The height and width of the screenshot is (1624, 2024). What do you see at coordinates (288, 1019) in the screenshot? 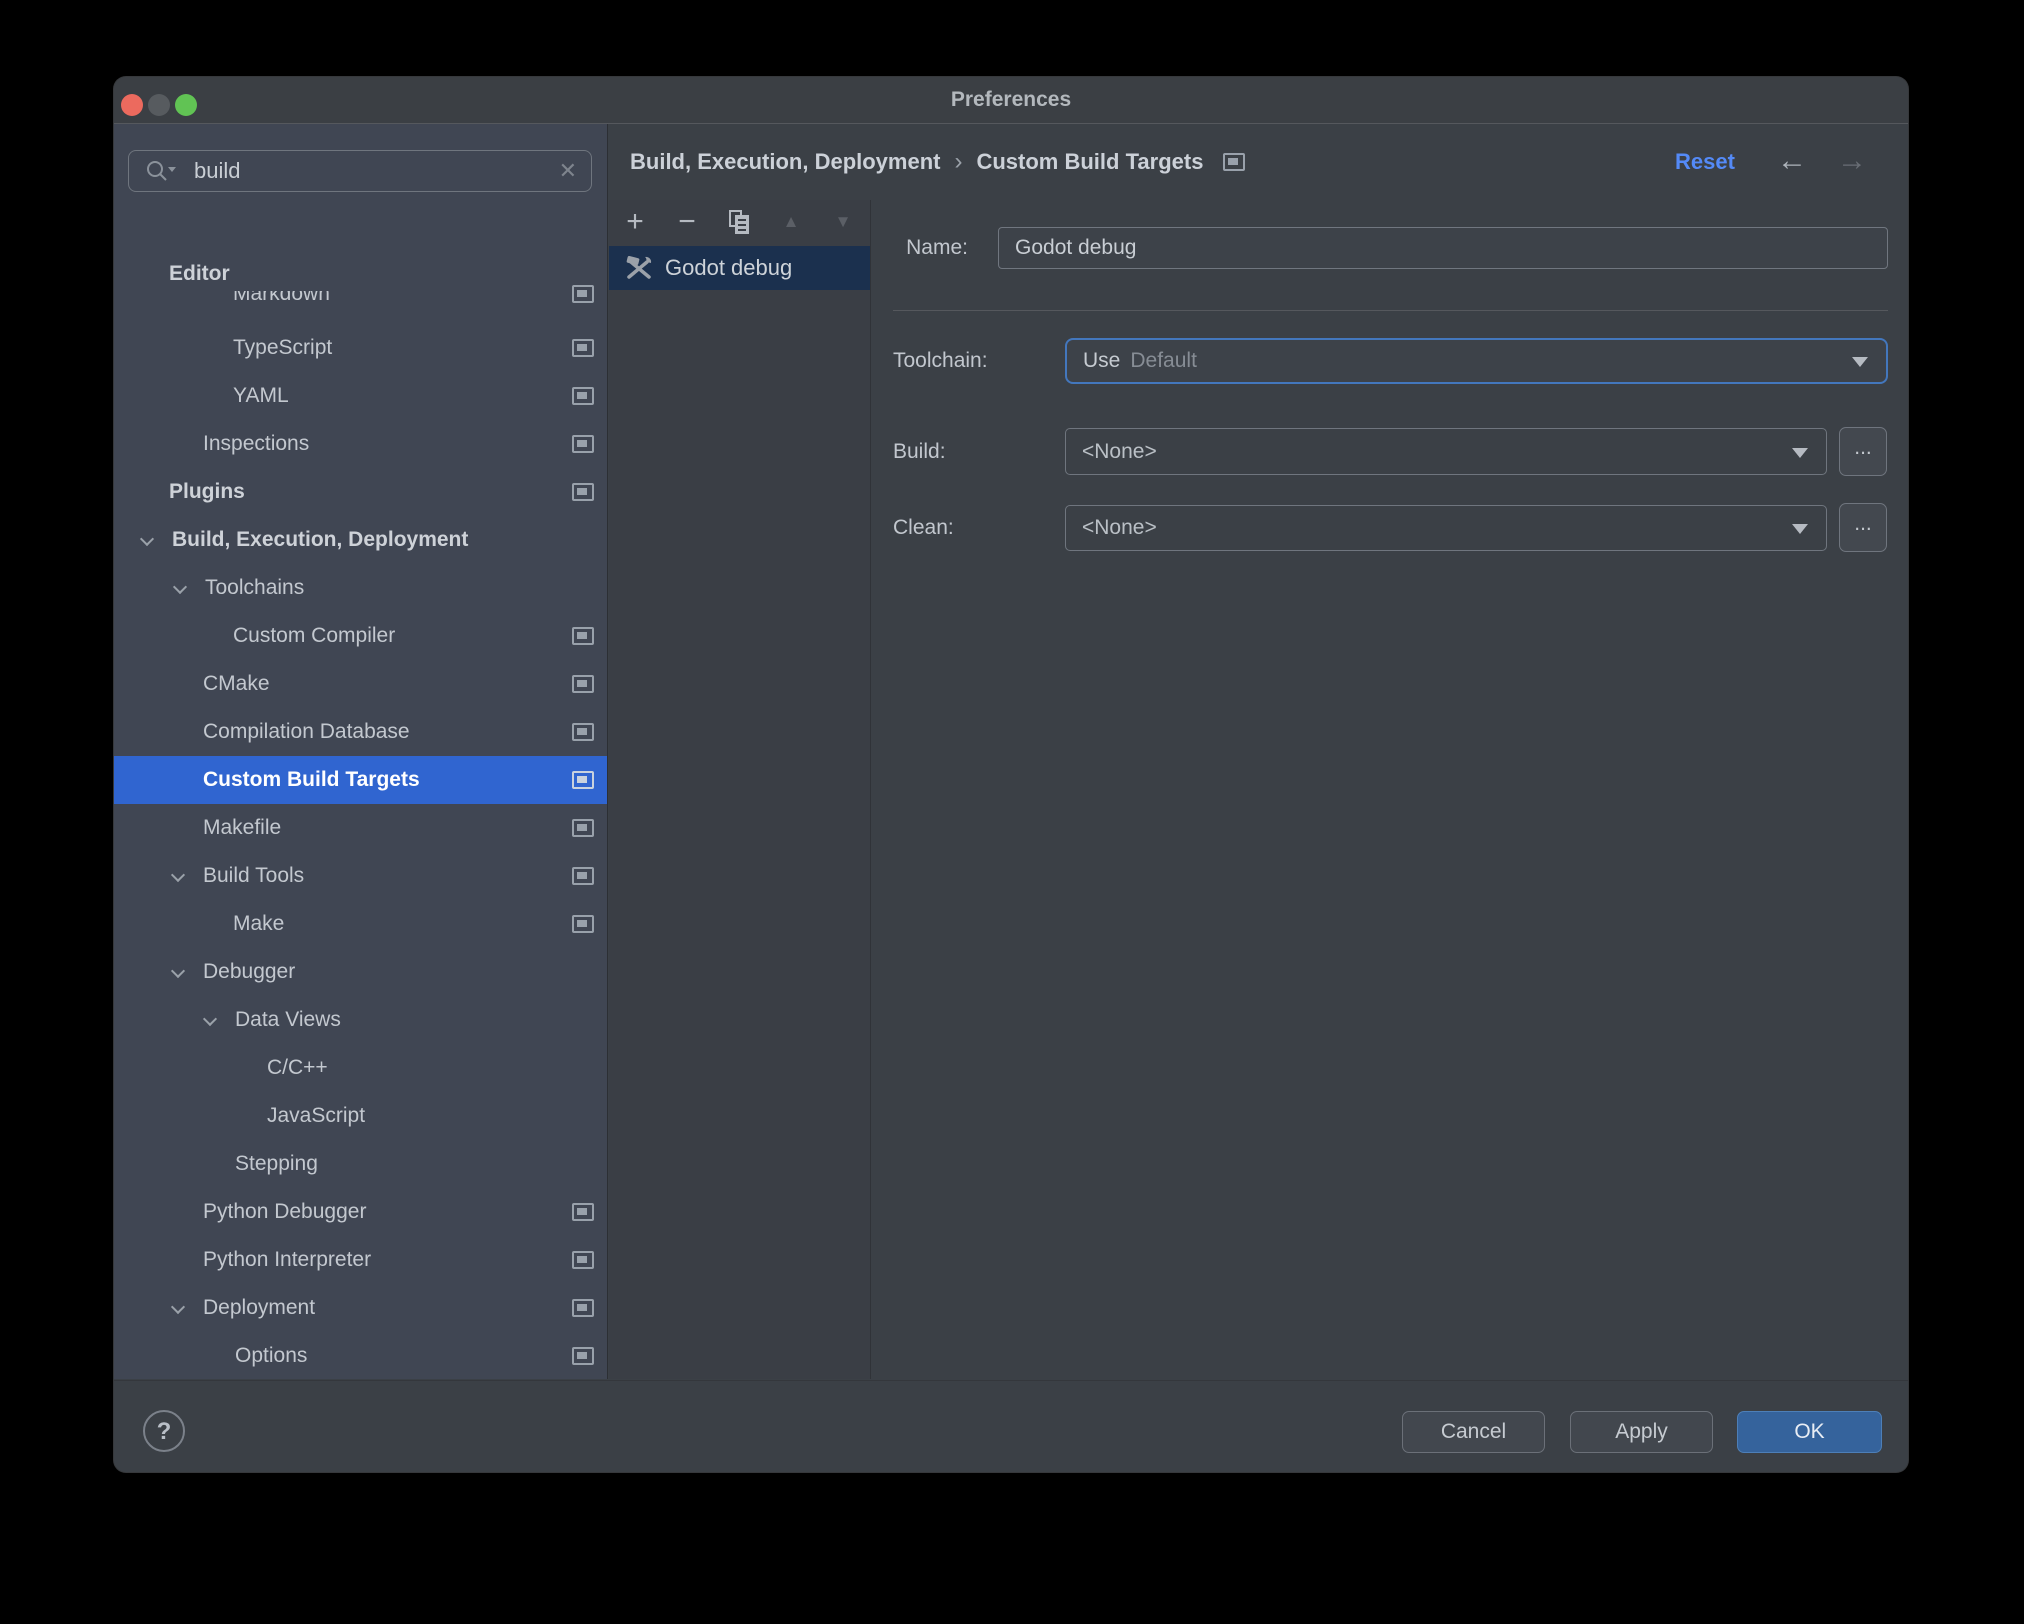
I see `sidebar-item-label: Data Views` at bounding box center [288, 1019].